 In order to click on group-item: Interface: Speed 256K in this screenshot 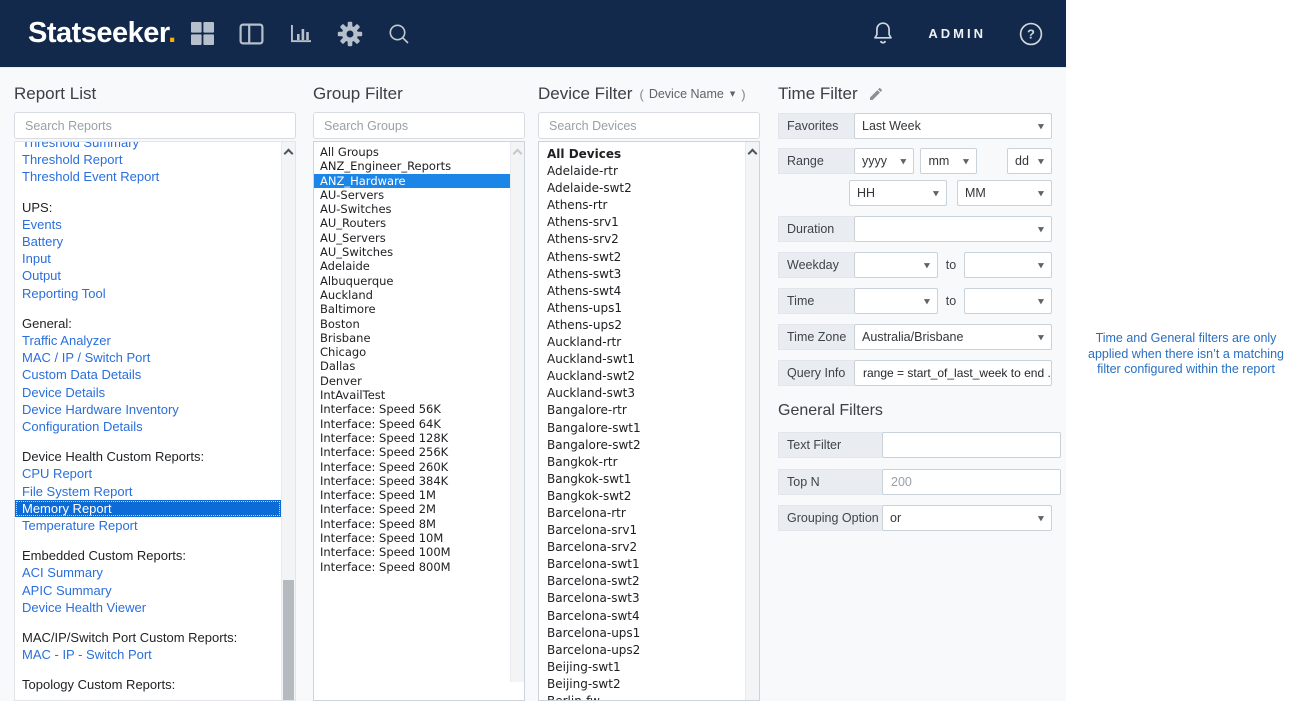, I will do `click(412, 452)`.